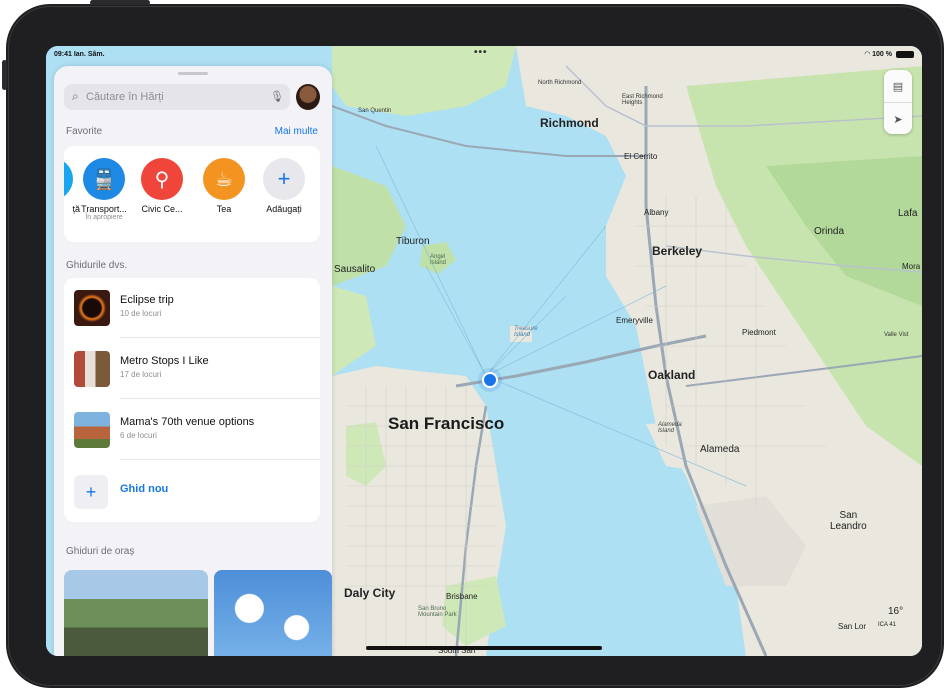 The width and height of the screenshot is (951, 692). I want to click on favorite-item-tea: ☕ Tea, so click(224, 186).